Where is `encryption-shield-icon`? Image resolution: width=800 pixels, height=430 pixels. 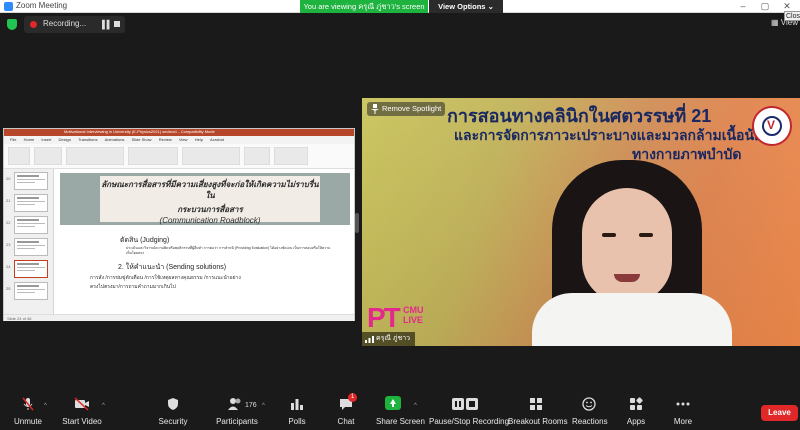
encryption-shield-icon is located at coordinates (12, 24).